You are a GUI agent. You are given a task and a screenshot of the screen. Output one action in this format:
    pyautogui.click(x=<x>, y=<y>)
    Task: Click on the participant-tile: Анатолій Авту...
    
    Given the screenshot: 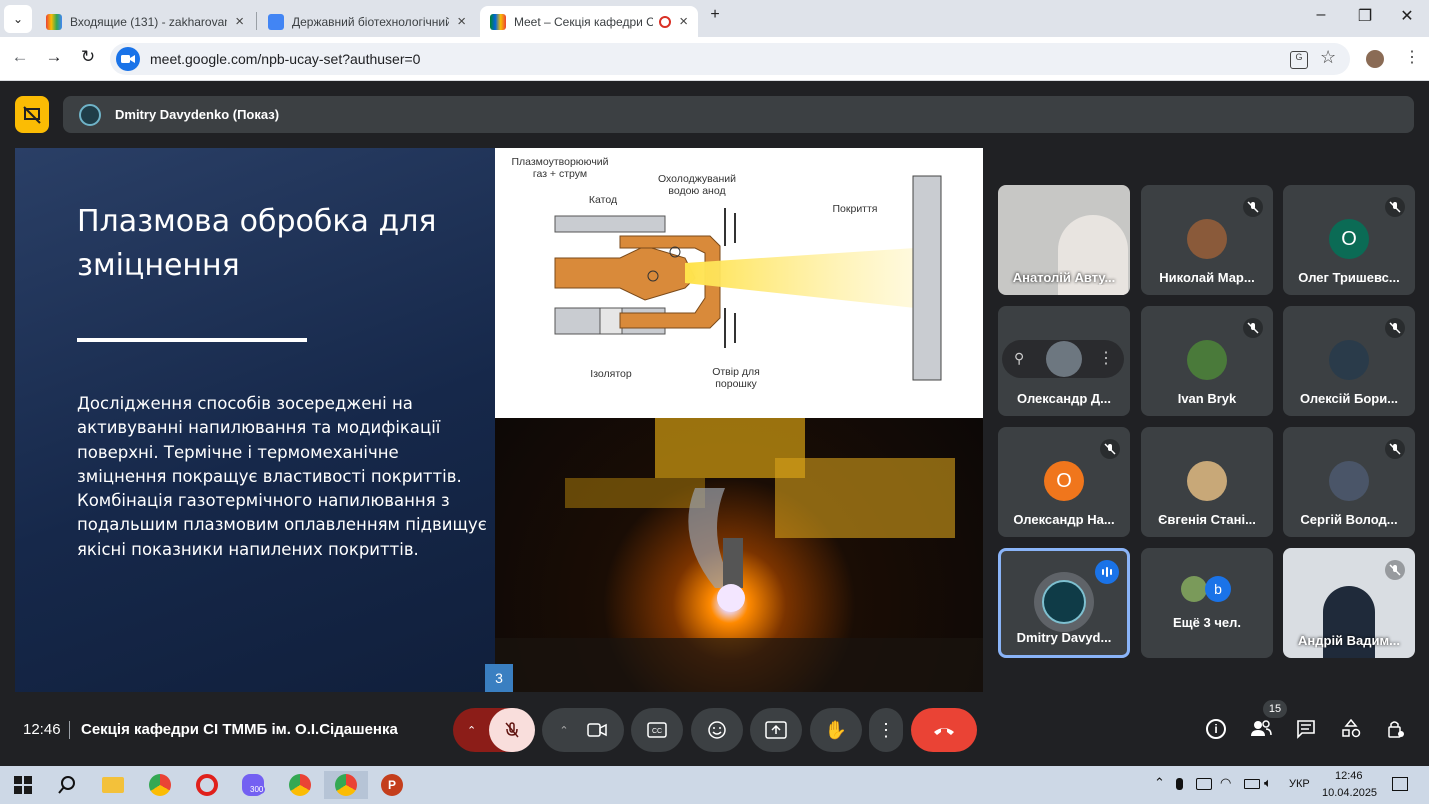 What is the action you would take?
    pyautogui.click(x=1064, y=240)
    